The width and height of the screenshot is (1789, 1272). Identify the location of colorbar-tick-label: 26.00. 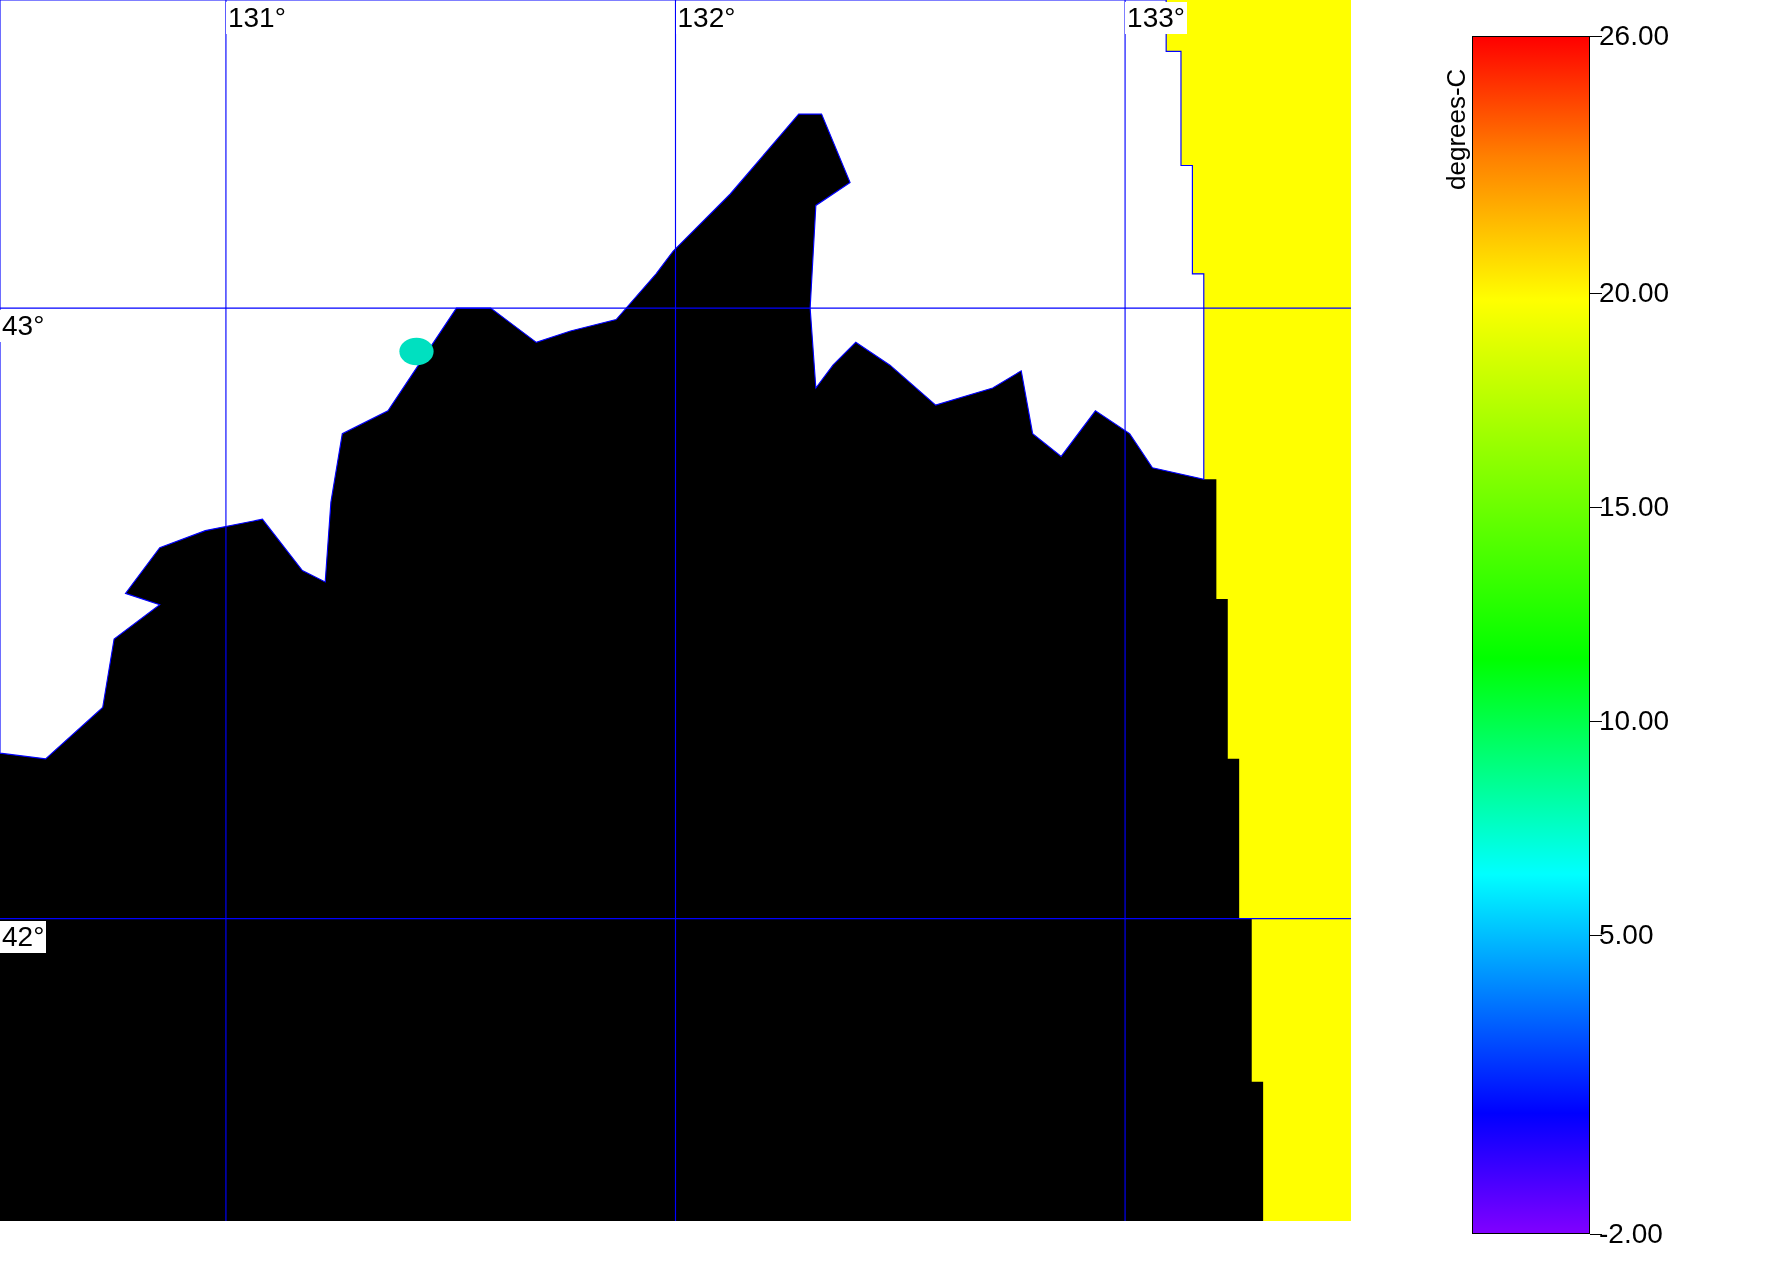
(1634, 36).